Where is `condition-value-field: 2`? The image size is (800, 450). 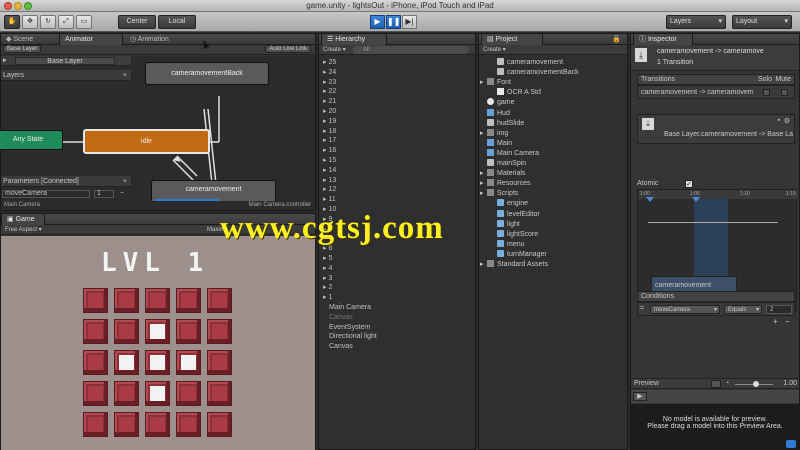 condition-value-field: 2 is located at coordinates (779, 309).